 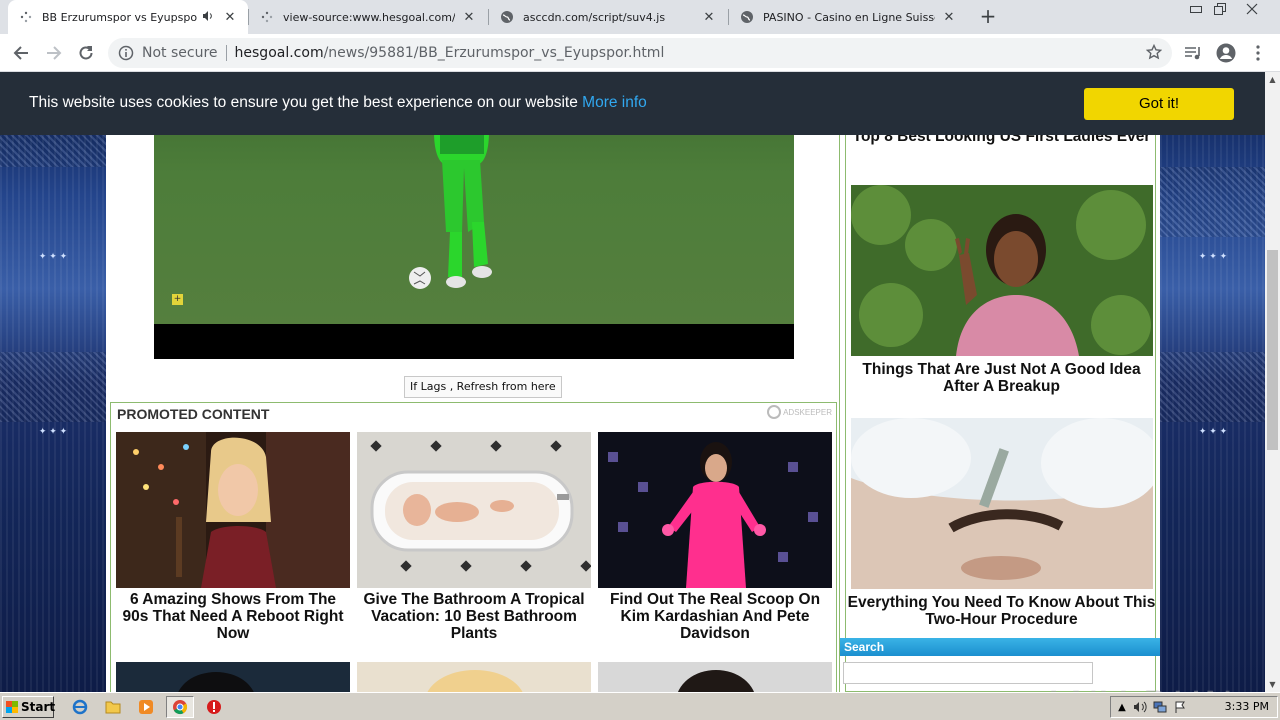 What do you see at coordinates (1000, 647) in the screenshot?
I see `search-heading: Search` at bounding box center [1000, 647].